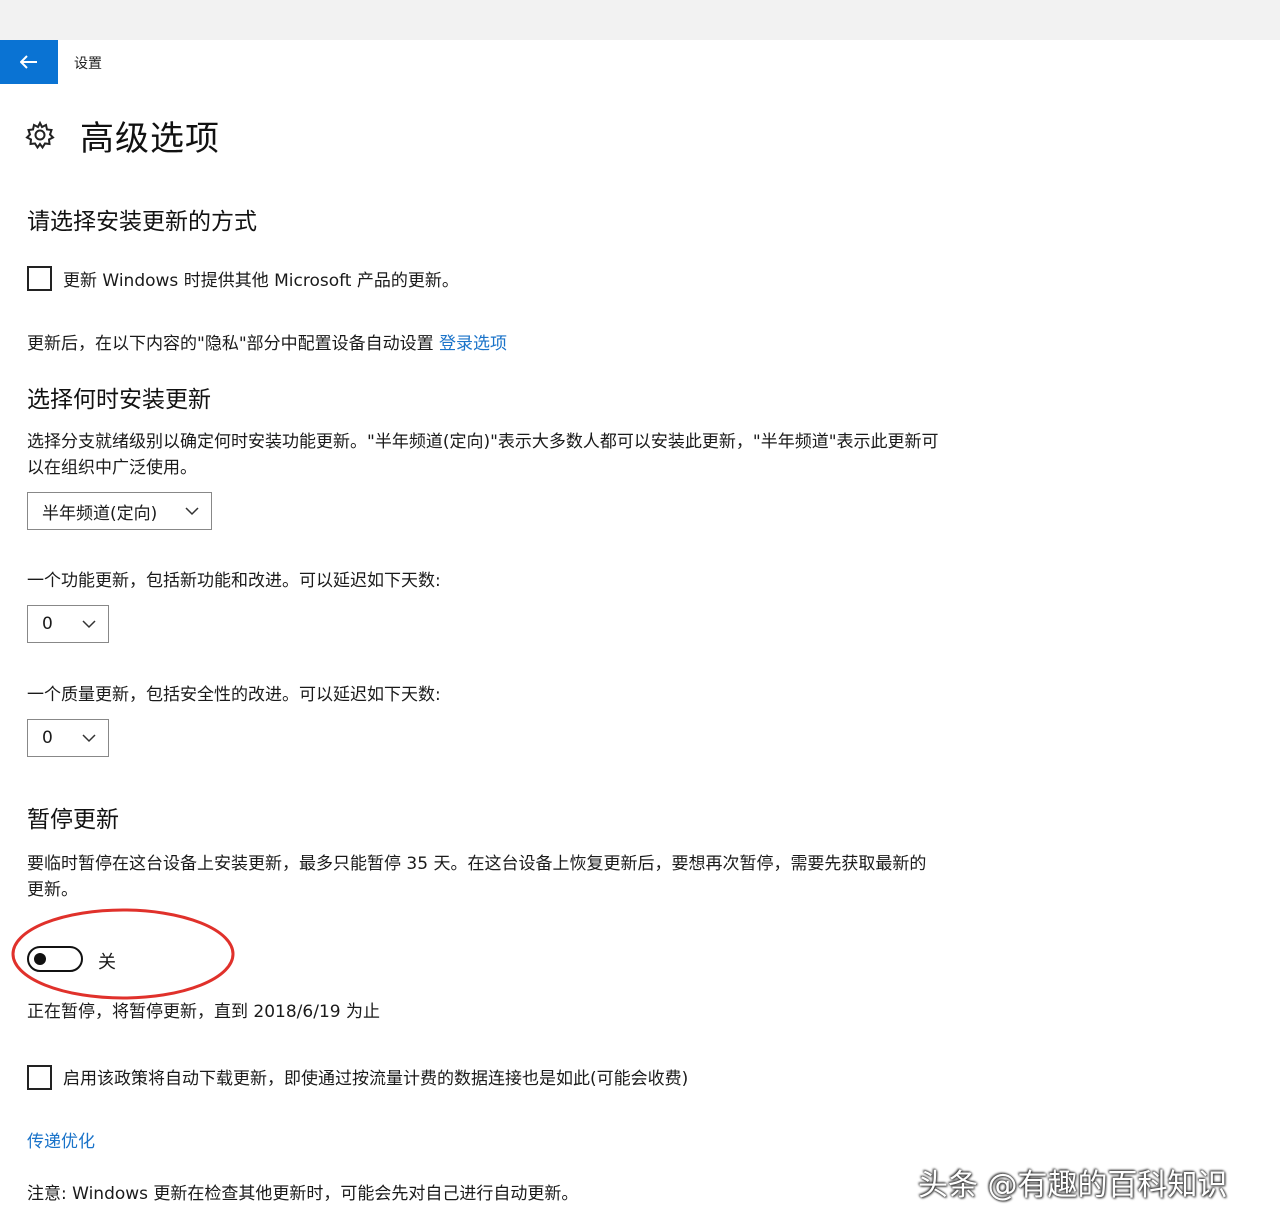 The width and height of the screenshot is (1280, 1224). What do you see at coordinates (234, 695) in the screenshot?
I see `quality-defer-label: 一个质量更新，包括安全性的改进。可以延迟如下天数:` at bounding box center [234, 695].